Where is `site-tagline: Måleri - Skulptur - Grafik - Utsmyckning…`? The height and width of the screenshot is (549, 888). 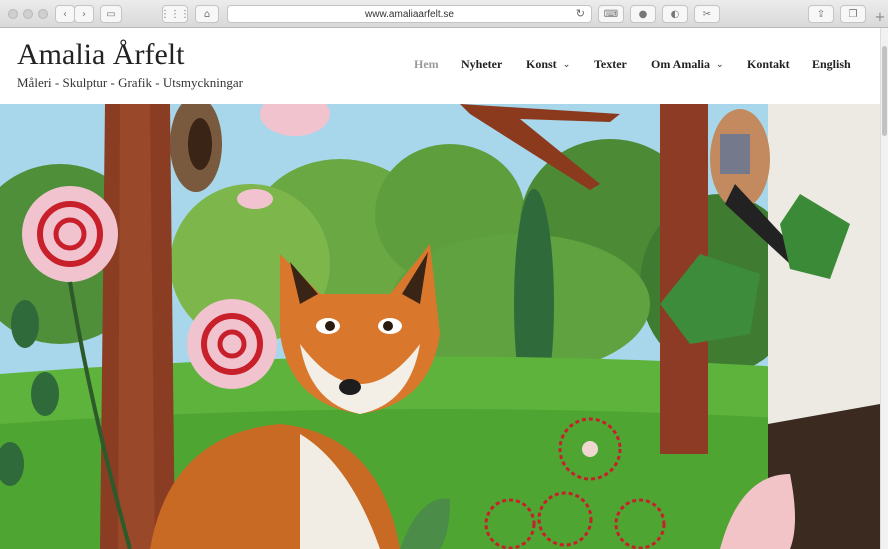
site-tagline: Måleri - Skulptur - Grafik - Utsmyckning… is located at coordinates (130, 82).